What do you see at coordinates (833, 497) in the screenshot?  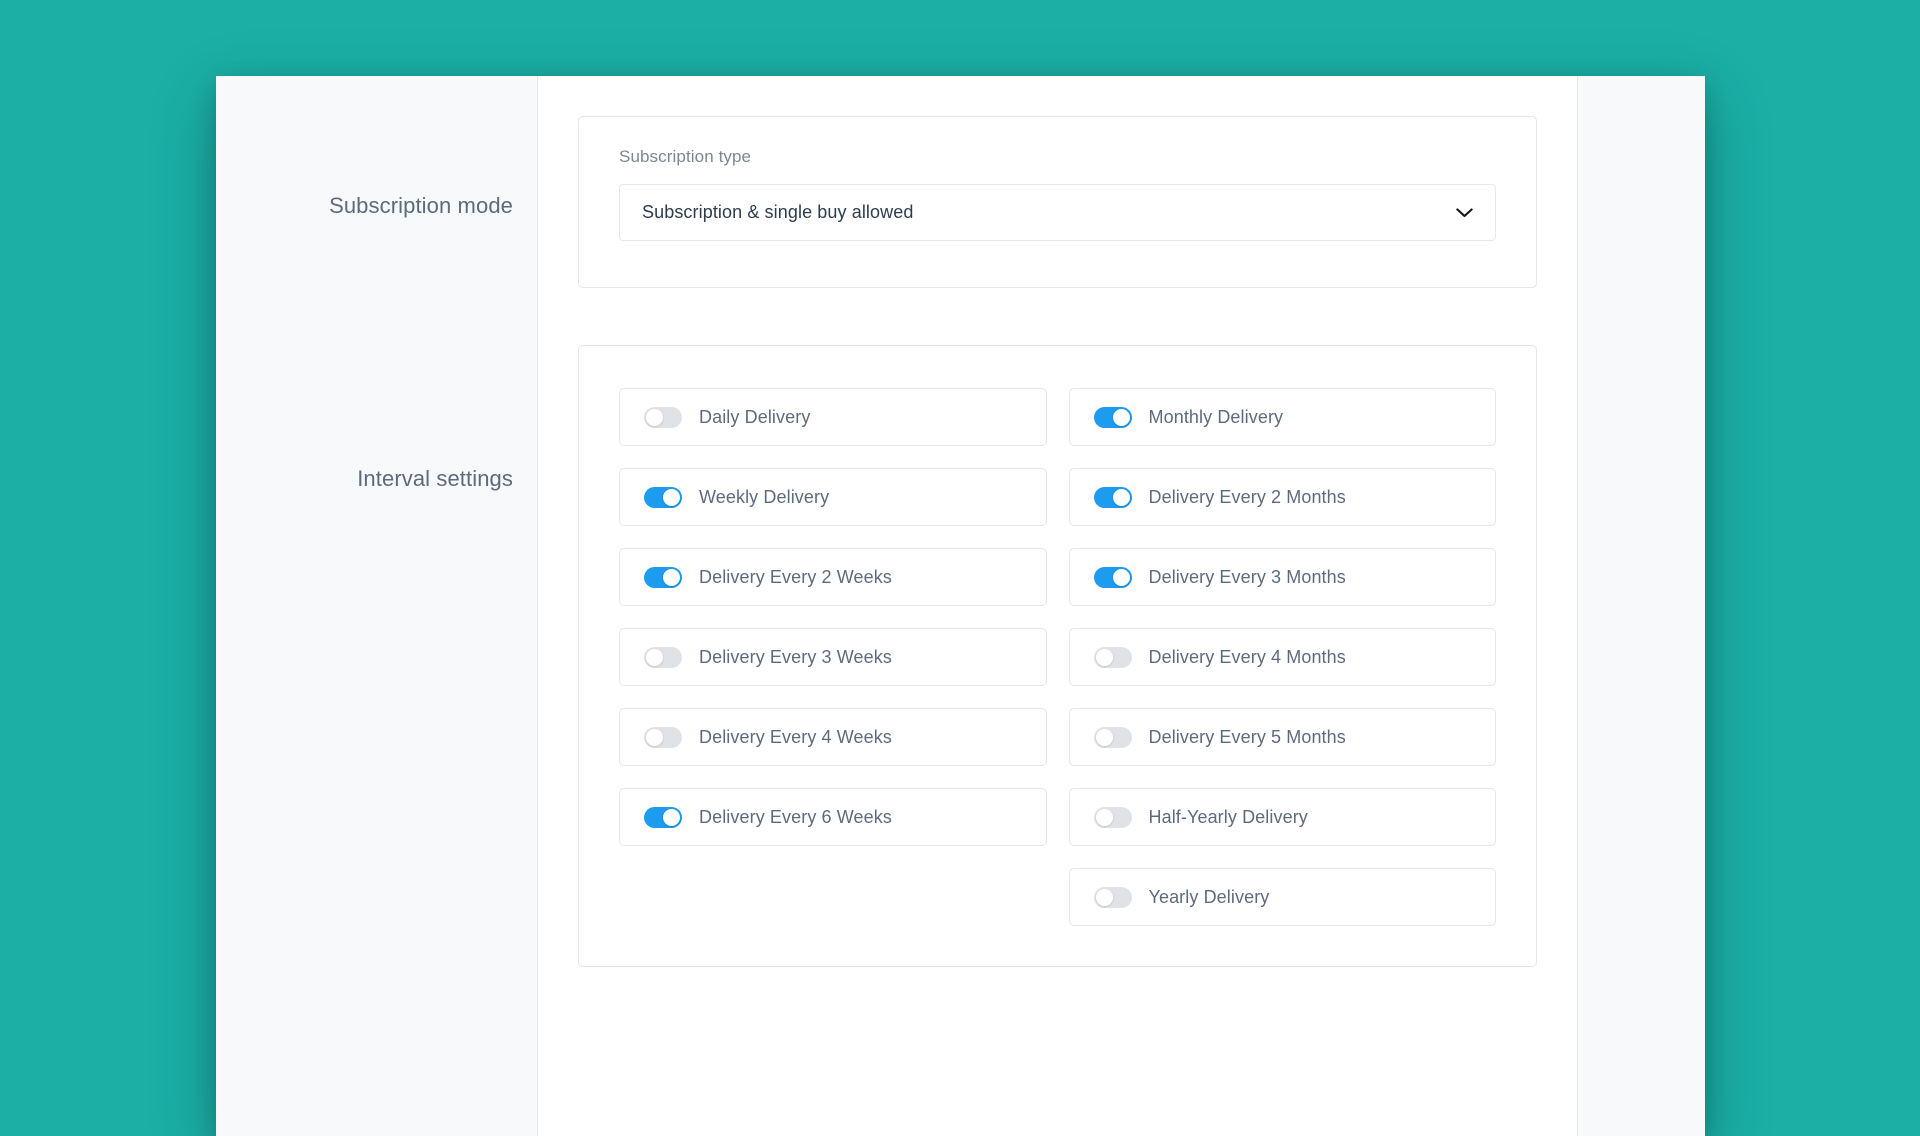 I see `interval-toggle-row: Weekly Delivery` at bounding box center [833, 497].